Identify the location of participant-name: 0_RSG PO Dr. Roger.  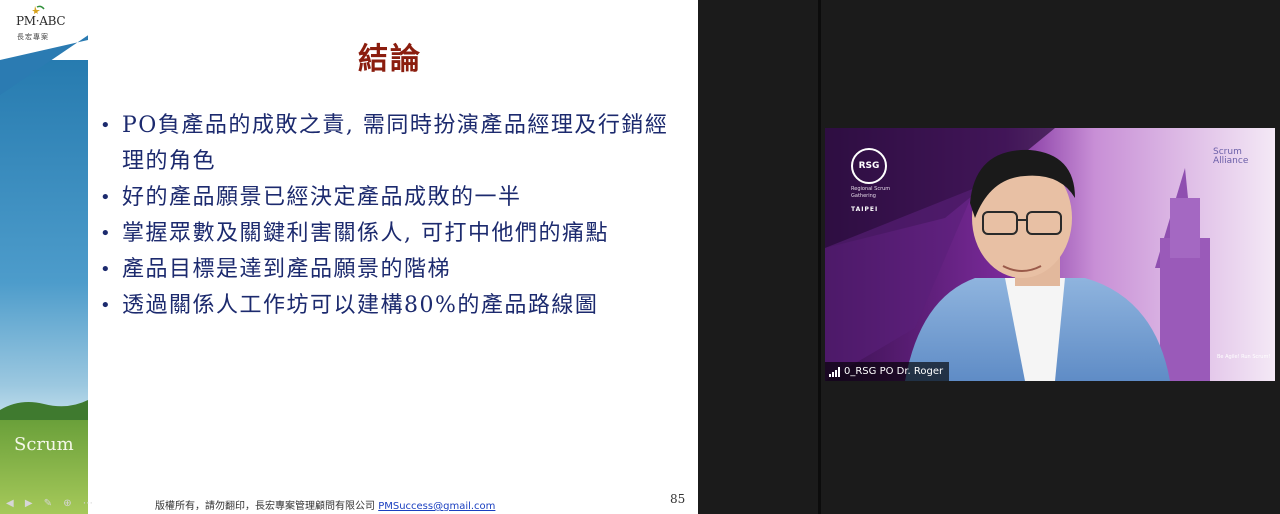
(894, 371).